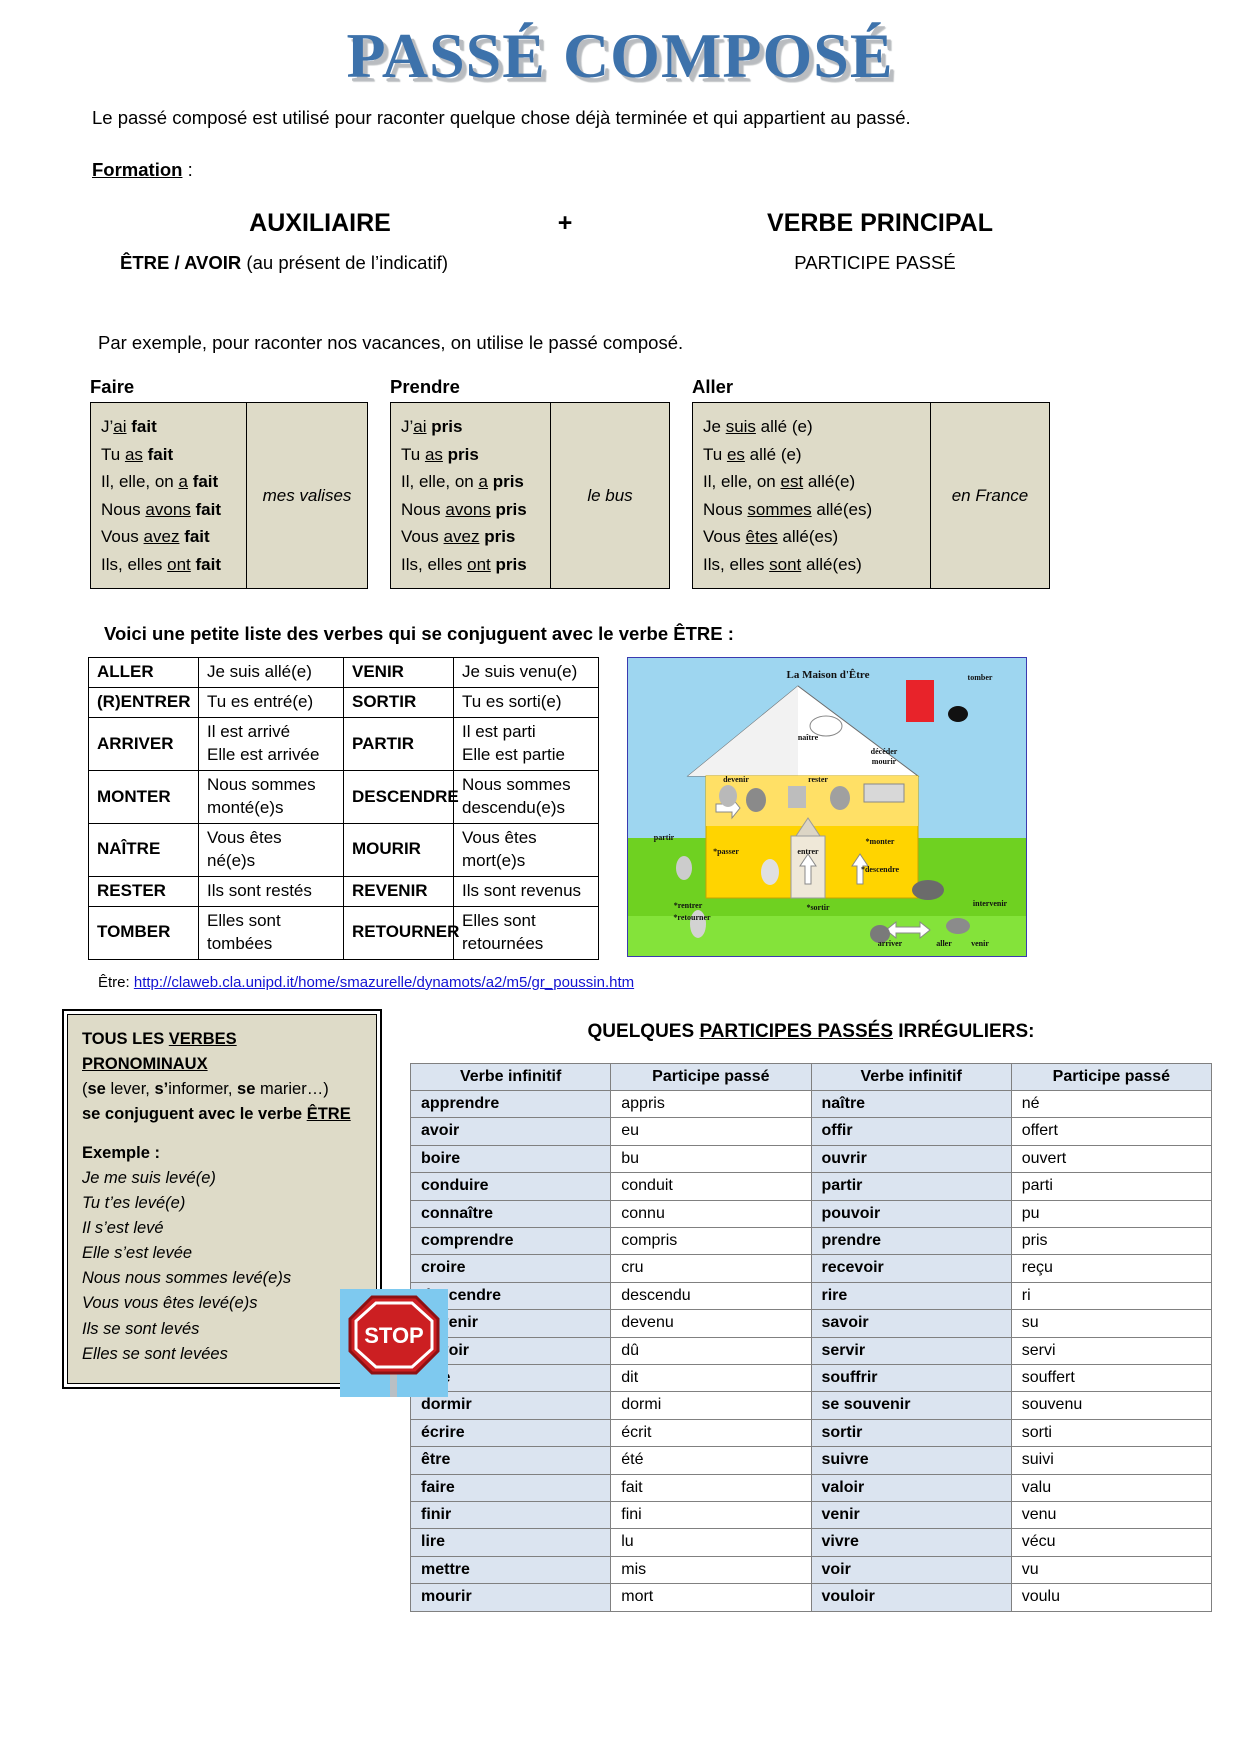 This screenshot has width=1240, height=1755. Describe the element at coordinates (462, 482) in the screenshot. I see `conjugation-line: Il, elle, on a pris` at that location.